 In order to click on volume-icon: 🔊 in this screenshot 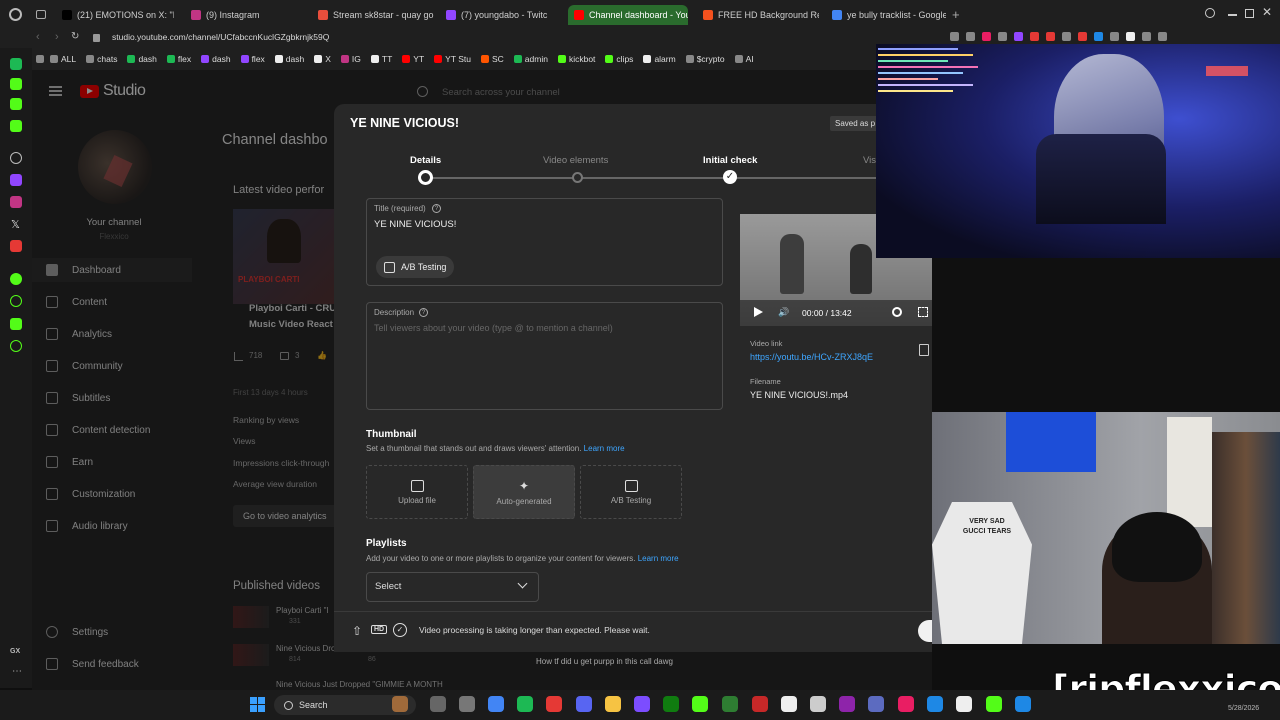, I will do `click(783, 312)`.